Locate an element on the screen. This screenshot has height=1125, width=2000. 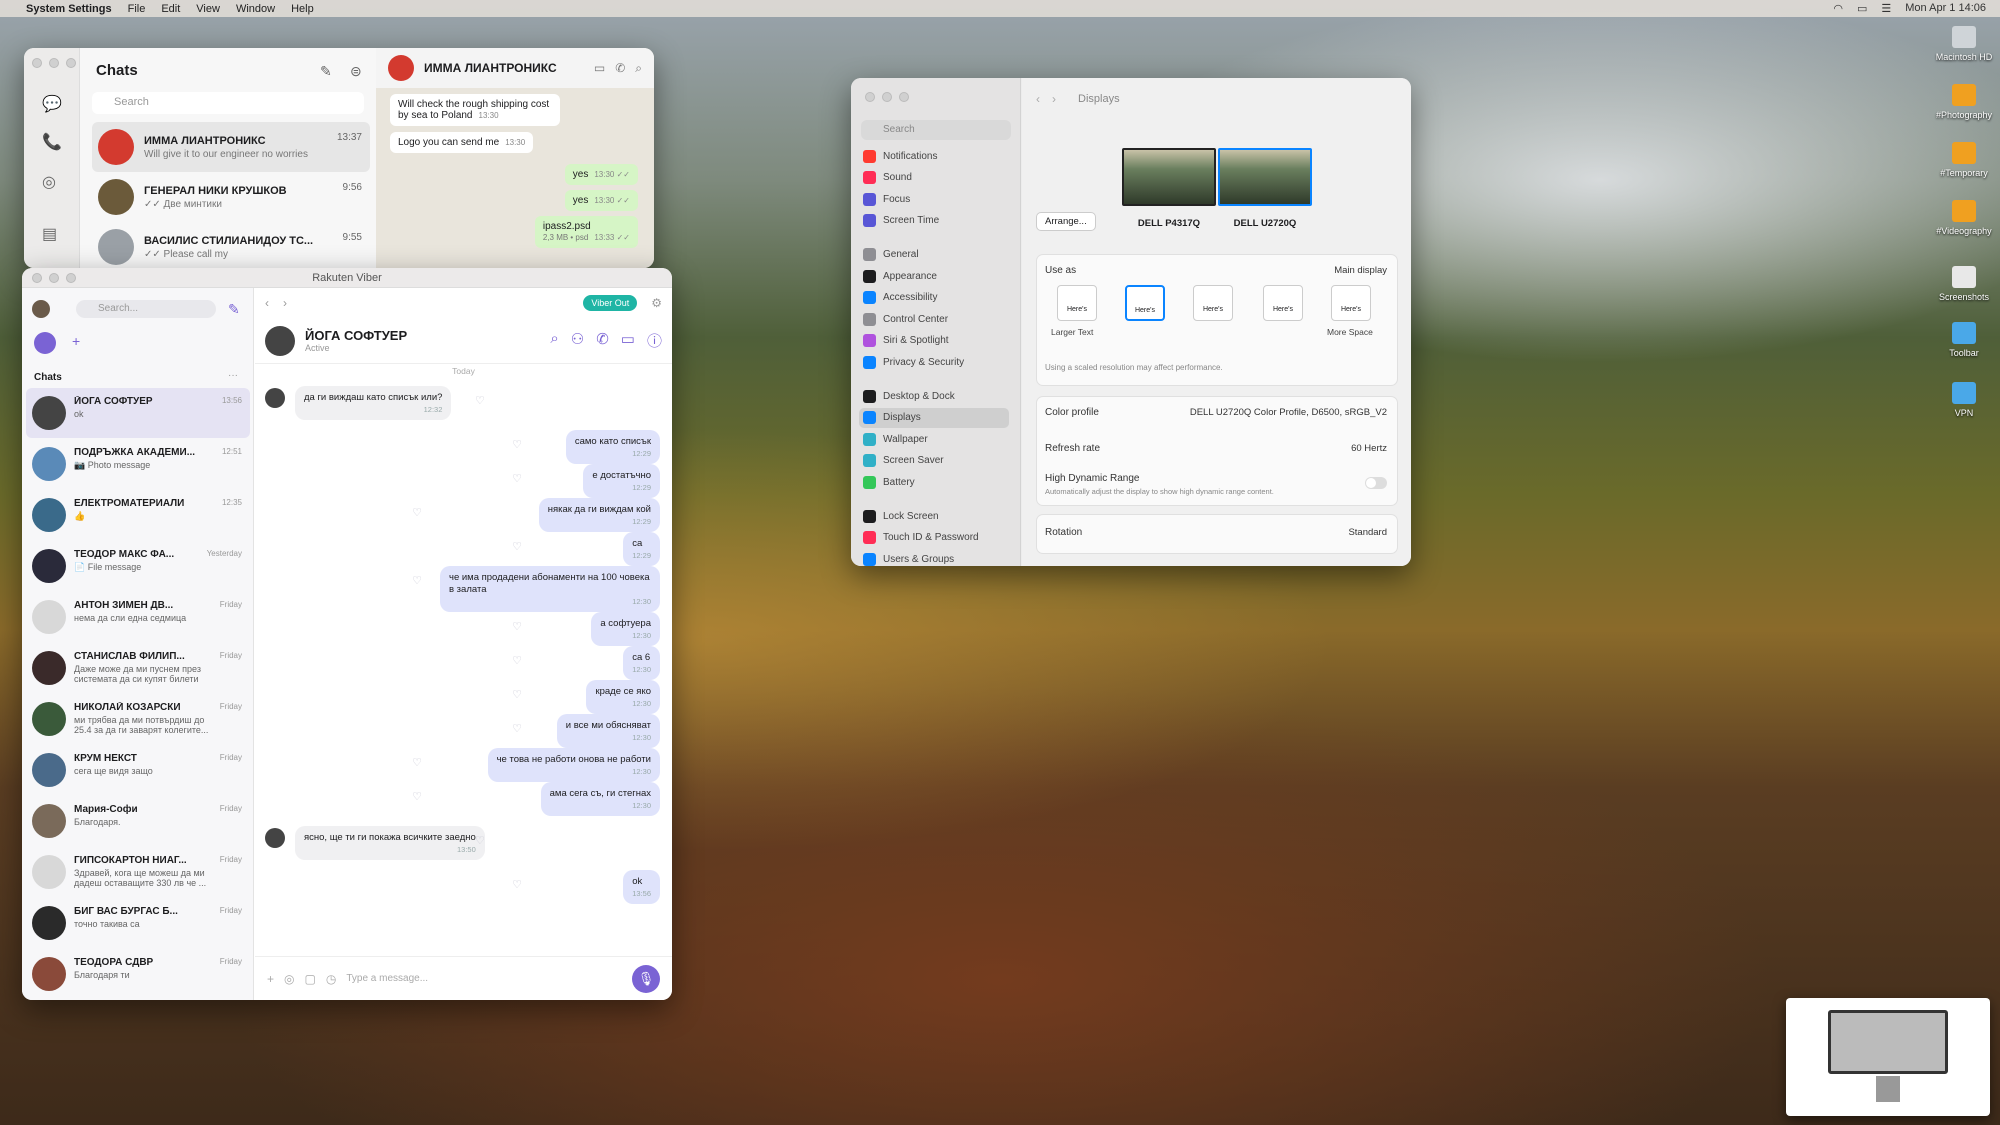
desktop-icon: Toolbar is located at coordinates (1964, 340).